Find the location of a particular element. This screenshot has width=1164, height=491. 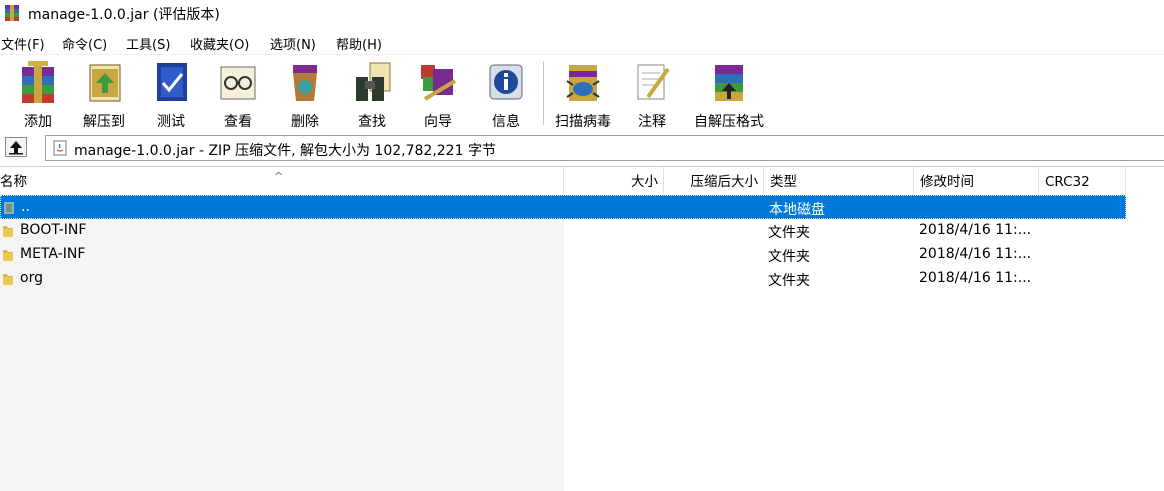

up-arrow-icon is located at coordinates (16, 148).